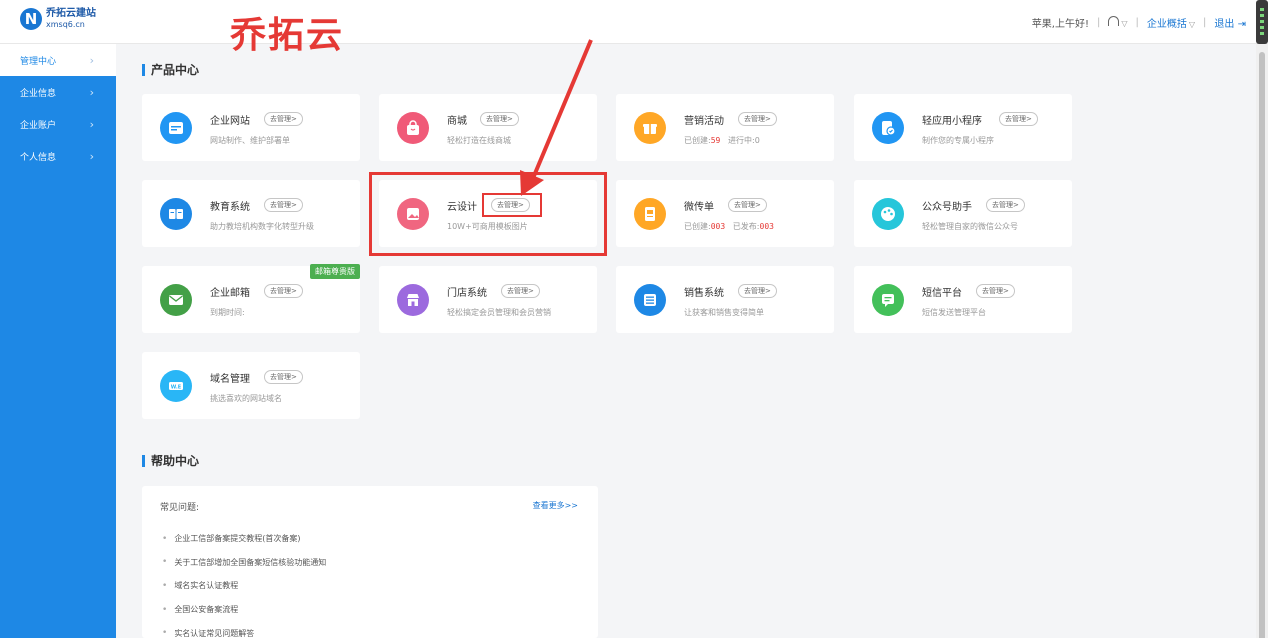 This screenshot has height=638, width=1268. What do you see at coordinates (170, 460) in the screenshot?
I see `help-center-title: 帮助中心` at bounding box center [170, 460].